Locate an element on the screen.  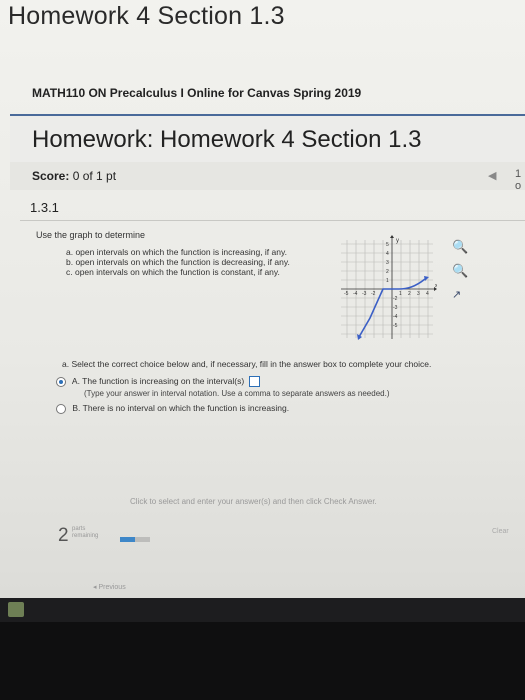
parts-remaining-count: 2 is located at coordinates (63, 535).